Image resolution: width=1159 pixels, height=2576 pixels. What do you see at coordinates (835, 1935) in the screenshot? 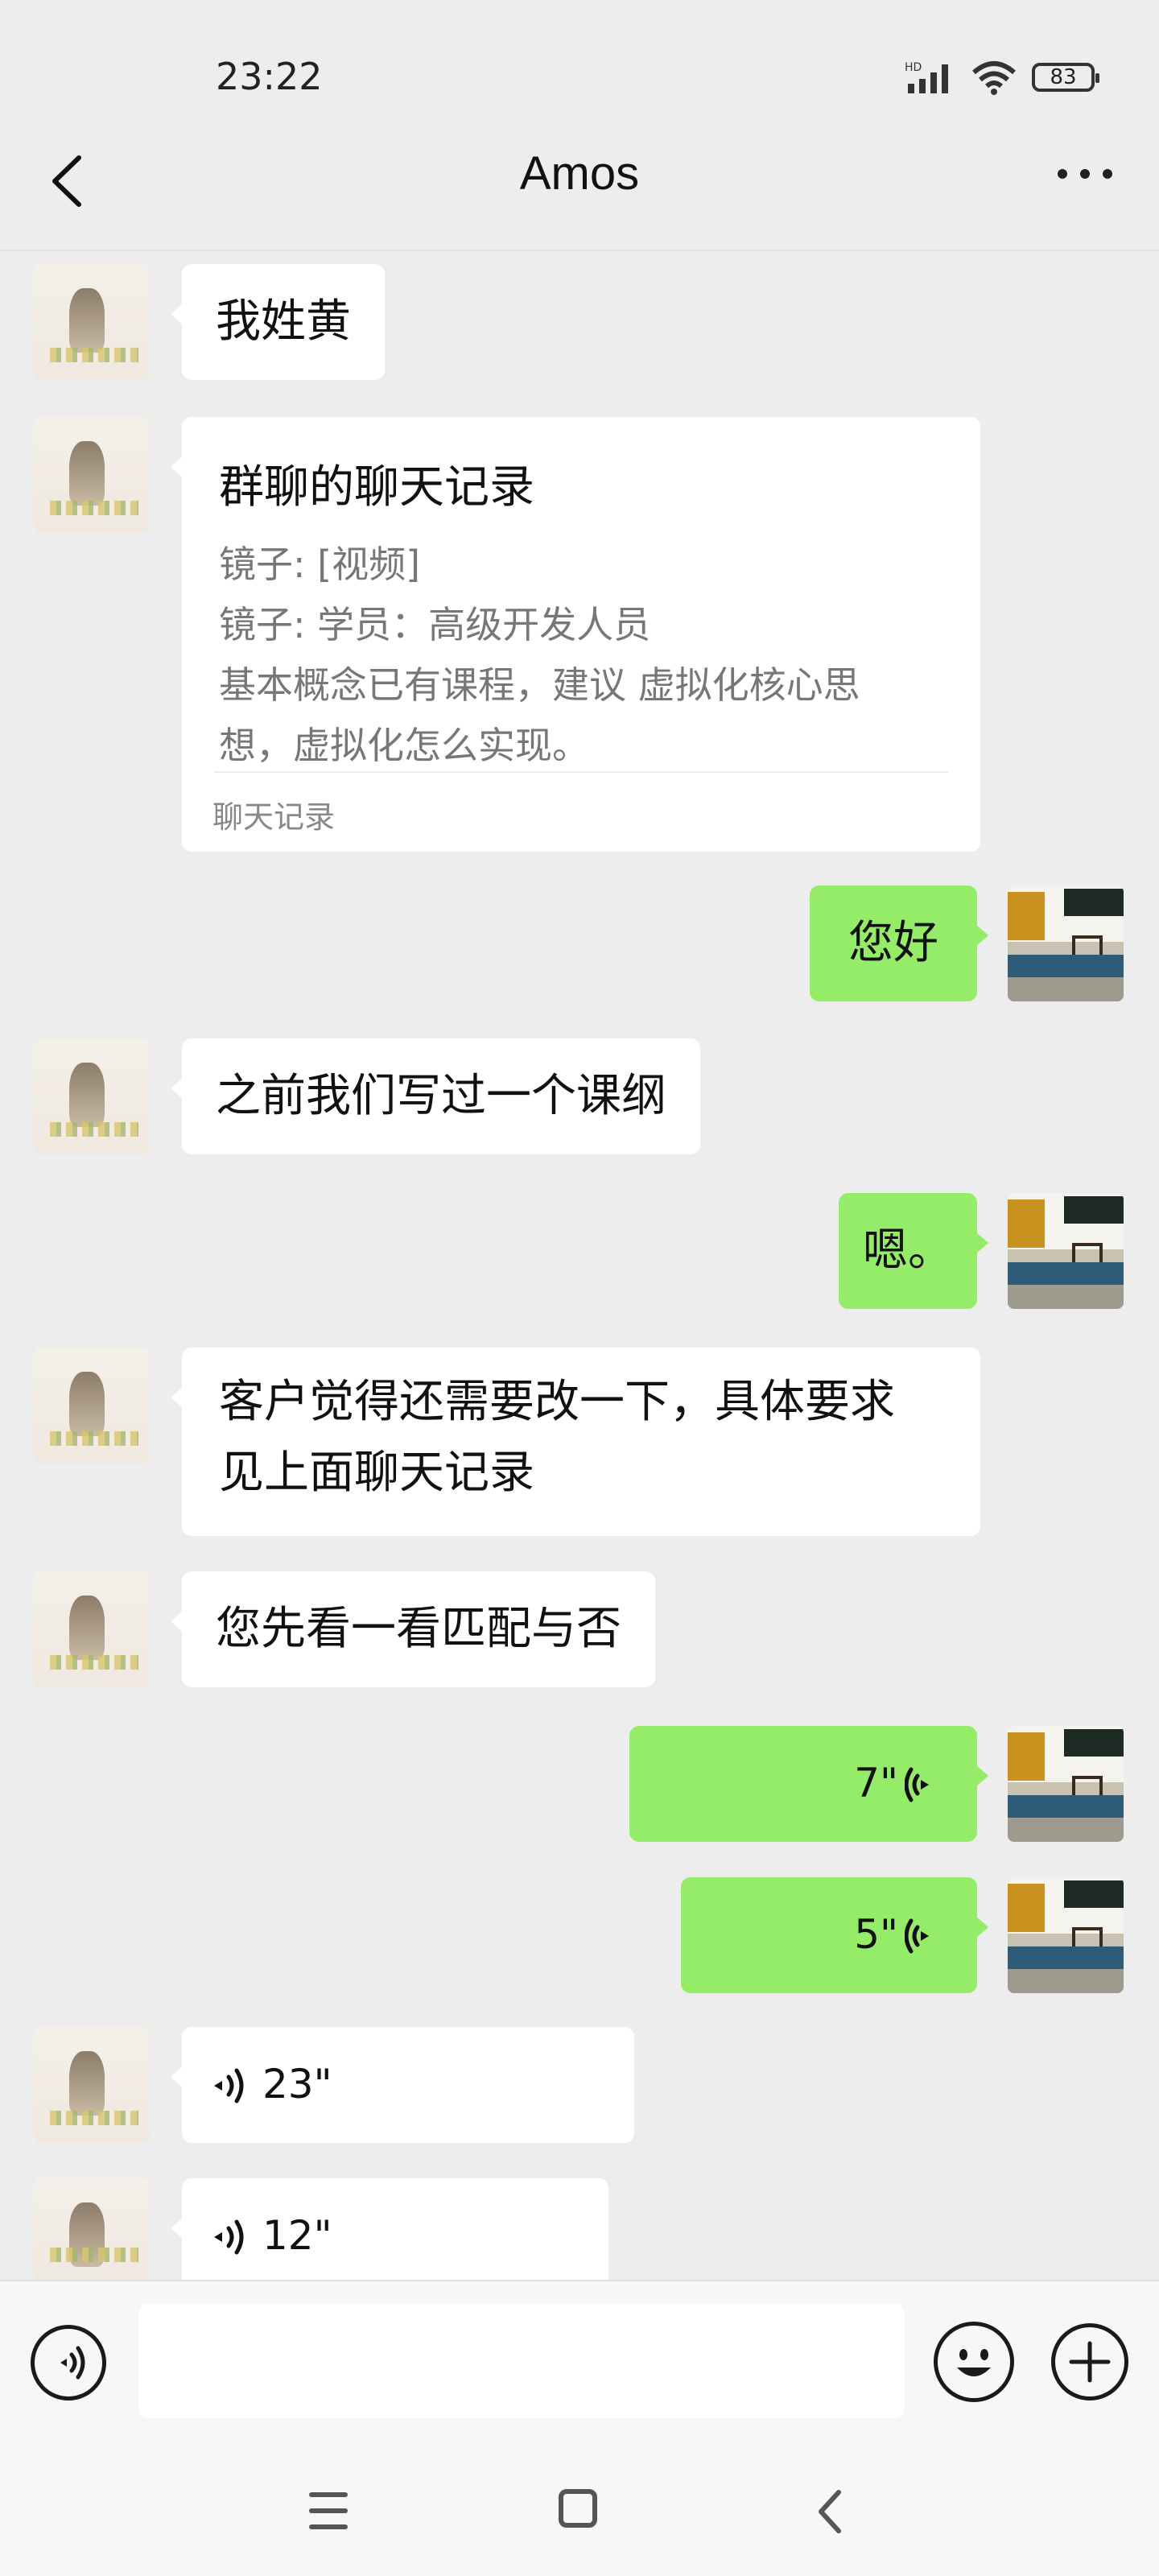
I see `voice-message-outgoing: 5"` at bounding box center [835, 1935].